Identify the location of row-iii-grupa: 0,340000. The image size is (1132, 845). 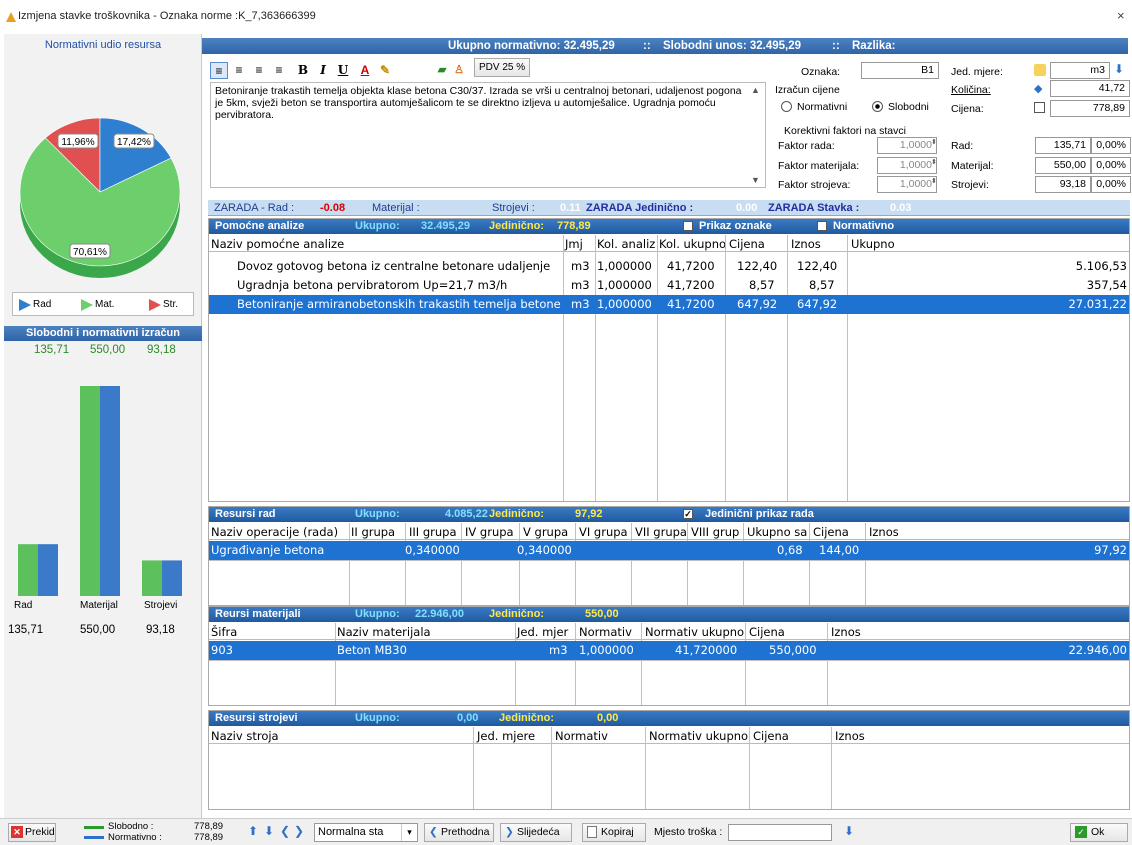
(432, 550).